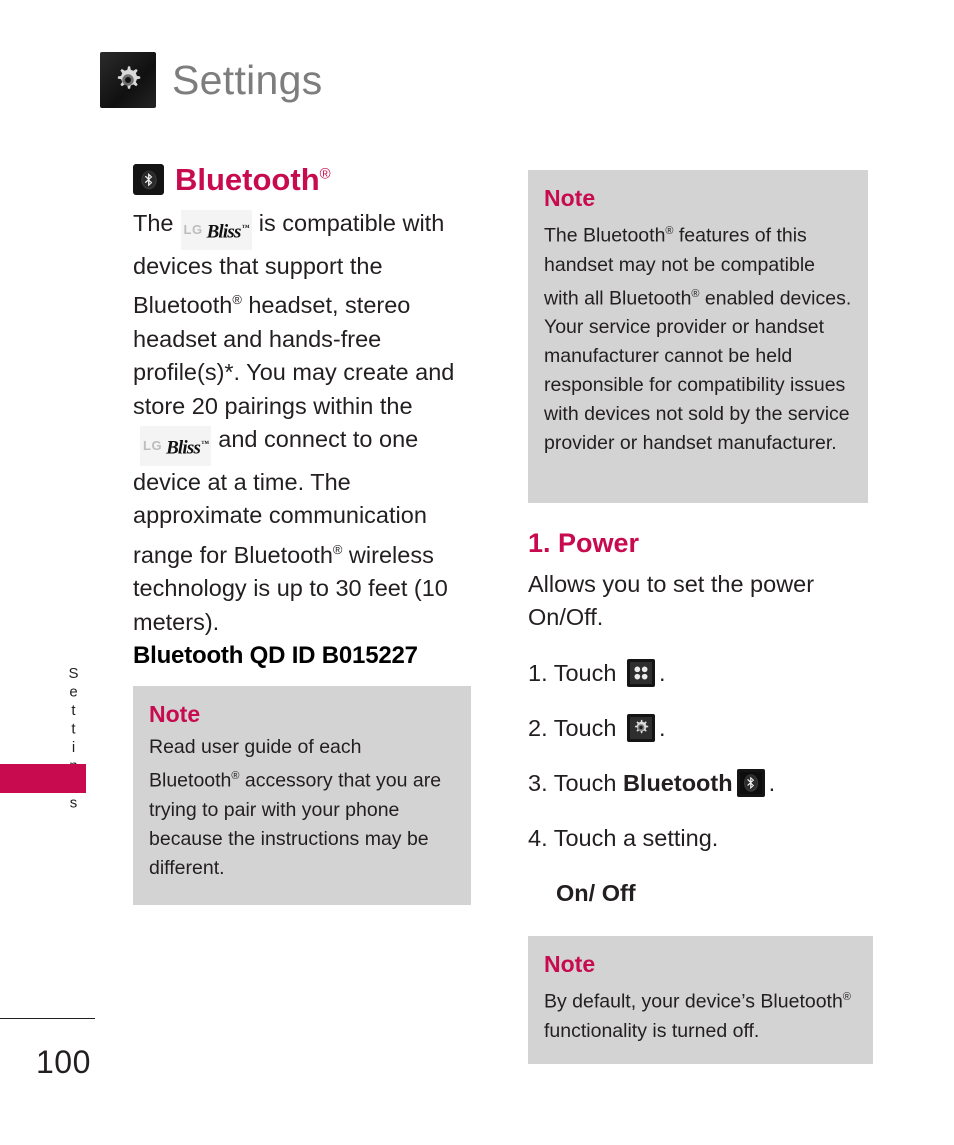 The width and height of the screenshot is (954, 1145). What do you see at coordinates (700, 673) in the screenshot?
I see `step-1: 1. Touch .` at bounding box center [700, 673].